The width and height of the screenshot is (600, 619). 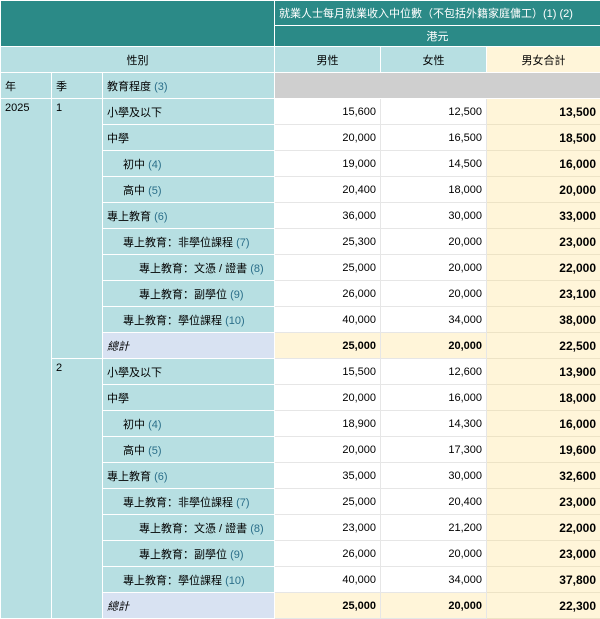 I want to click on quarter-cell: 1, so click(x=77, y=229).